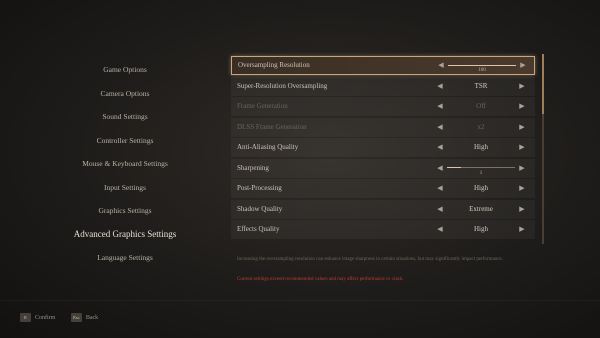  Describe the element at coordinates (253, 167) in the screenshot. I see `setting-label: Sharpening` at that location.